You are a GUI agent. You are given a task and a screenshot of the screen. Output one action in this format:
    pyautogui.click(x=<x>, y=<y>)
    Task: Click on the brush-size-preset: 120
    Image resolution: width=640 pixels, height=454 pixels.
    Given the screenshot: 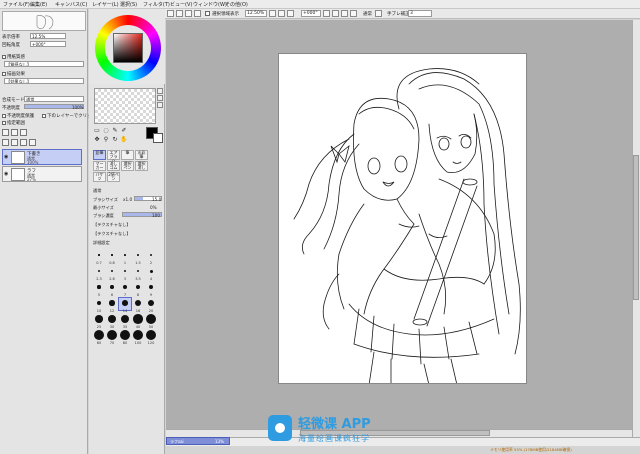 What is the action you would take?
    pyautogui.click(x=151, y=337)
    